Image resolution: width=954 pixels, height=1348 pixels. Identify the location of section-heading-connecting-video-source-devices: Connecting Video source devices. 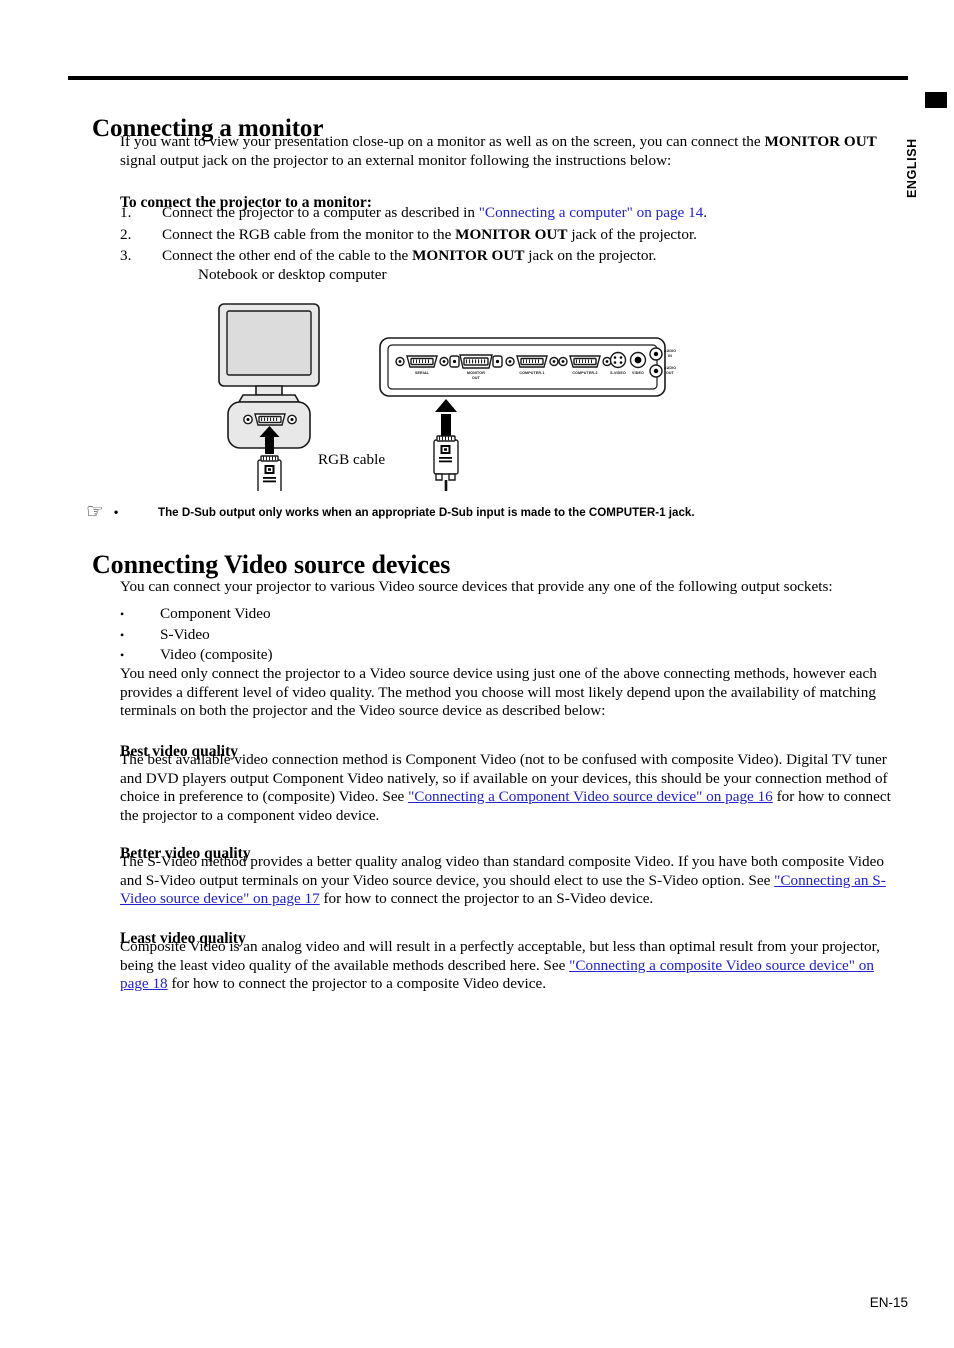
(271, 565).